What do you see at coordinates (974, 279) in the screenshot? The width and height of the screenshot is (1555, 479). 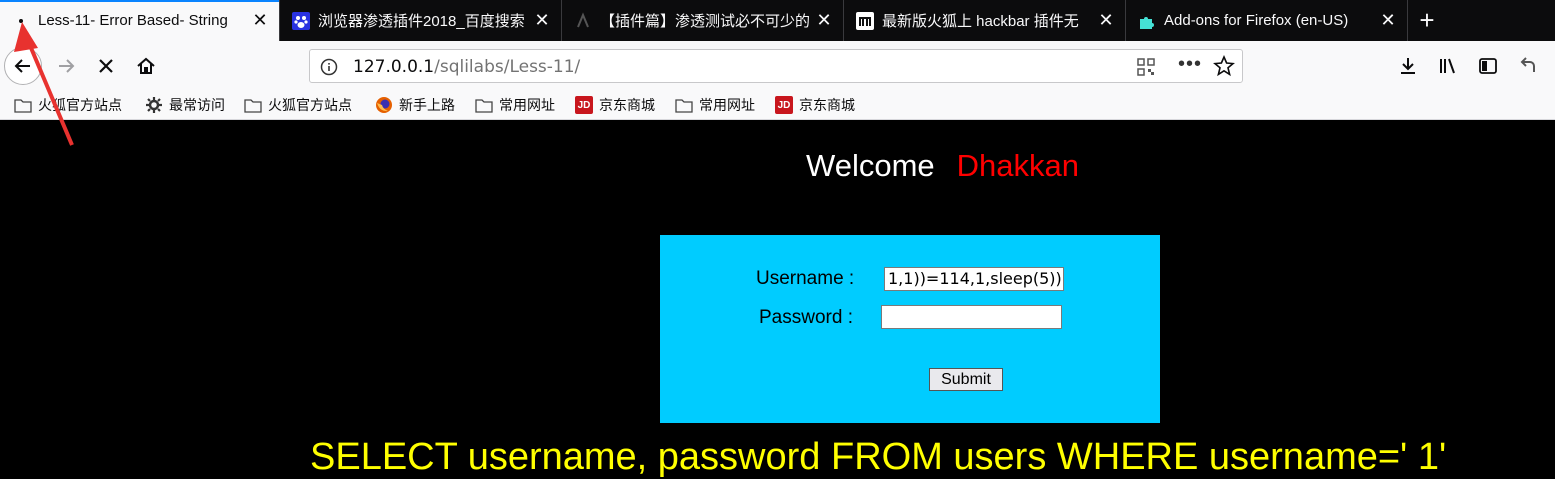 I see `username-input: 1,1))=114,1,sleep(5))#` at bounding box center [974, 279].